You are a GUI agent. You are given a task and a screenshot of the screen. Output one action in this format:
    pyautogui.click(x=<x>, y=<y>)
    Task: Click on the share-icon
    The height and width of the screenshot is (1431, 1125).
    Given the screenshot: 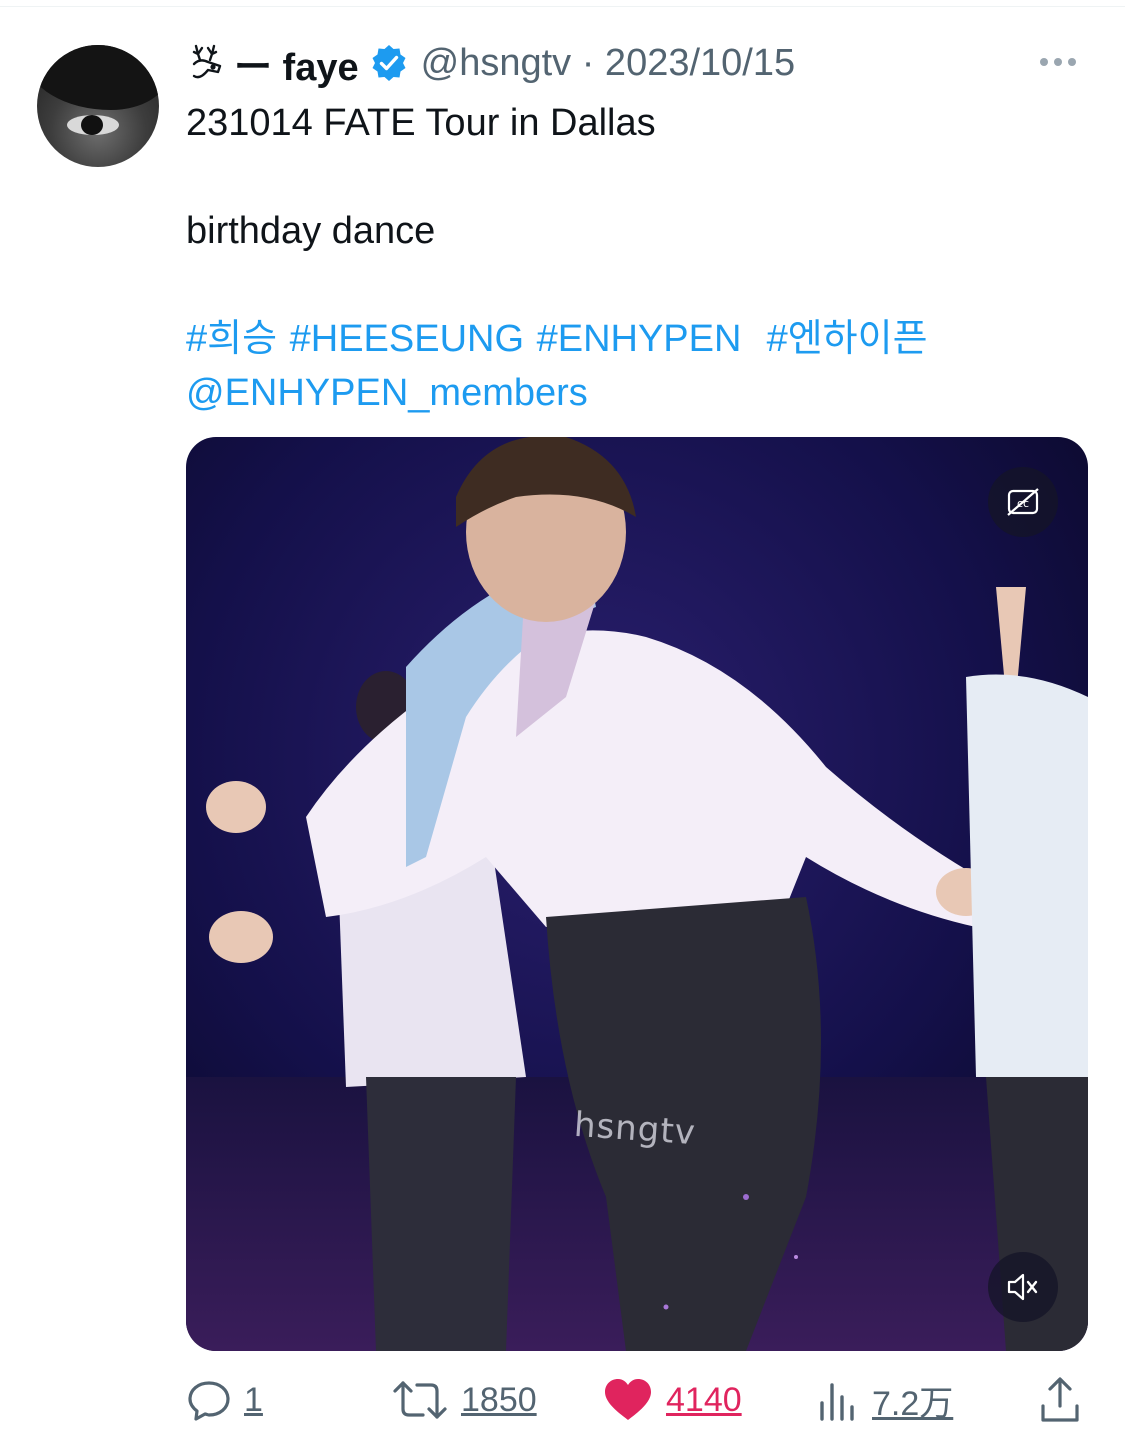 What is the action you would take?
    pyautogui.click(x=1060, y=1399)
    